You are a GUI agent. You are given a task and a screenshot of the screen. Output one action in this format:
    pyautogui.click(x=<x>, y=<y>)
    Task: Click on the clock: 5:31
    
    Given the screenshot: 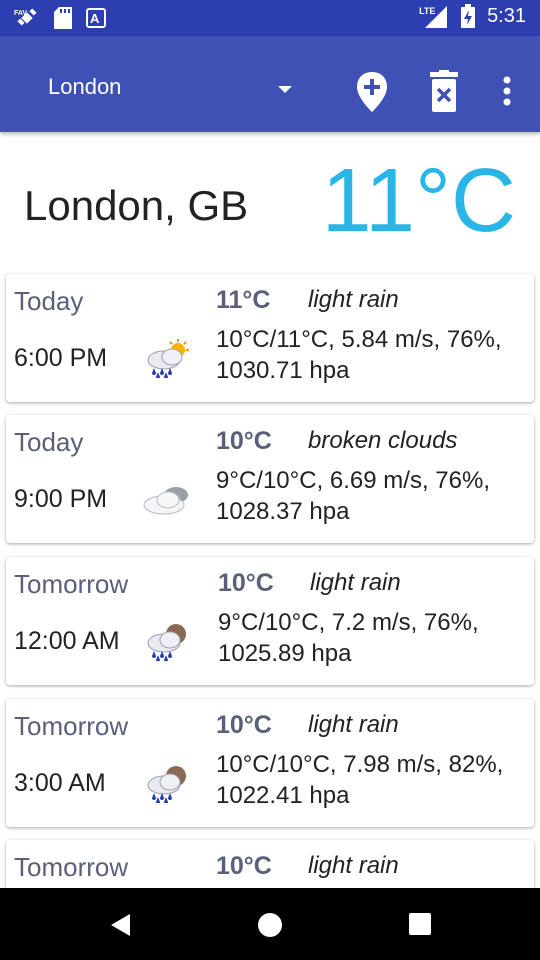 What is the action you would take?
    pyautogui.click(x=506, y=15)
    